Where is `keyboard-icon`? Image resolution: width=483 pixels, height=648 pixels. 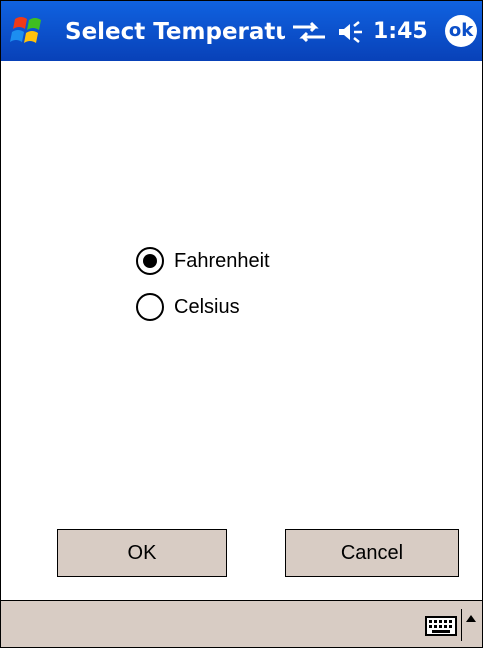 keyboard-icon is located at coordinates (441, 626).